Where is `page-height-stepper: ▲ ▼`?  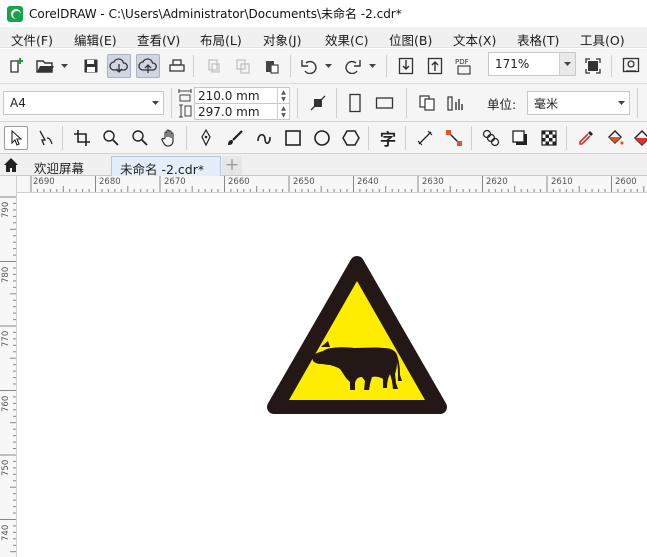
page-height-stepper: ▲ ▼ is located at coordinates (283, 111).